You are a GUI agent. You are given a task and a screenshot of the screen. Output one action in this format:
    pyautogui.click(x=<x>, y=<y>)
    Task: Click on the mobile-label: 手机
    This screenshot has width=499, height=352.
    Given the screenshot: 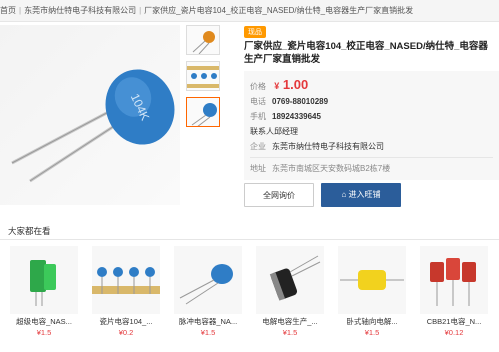 What is the action you would take?
    pyautogui.click(x=258, y=116)
    